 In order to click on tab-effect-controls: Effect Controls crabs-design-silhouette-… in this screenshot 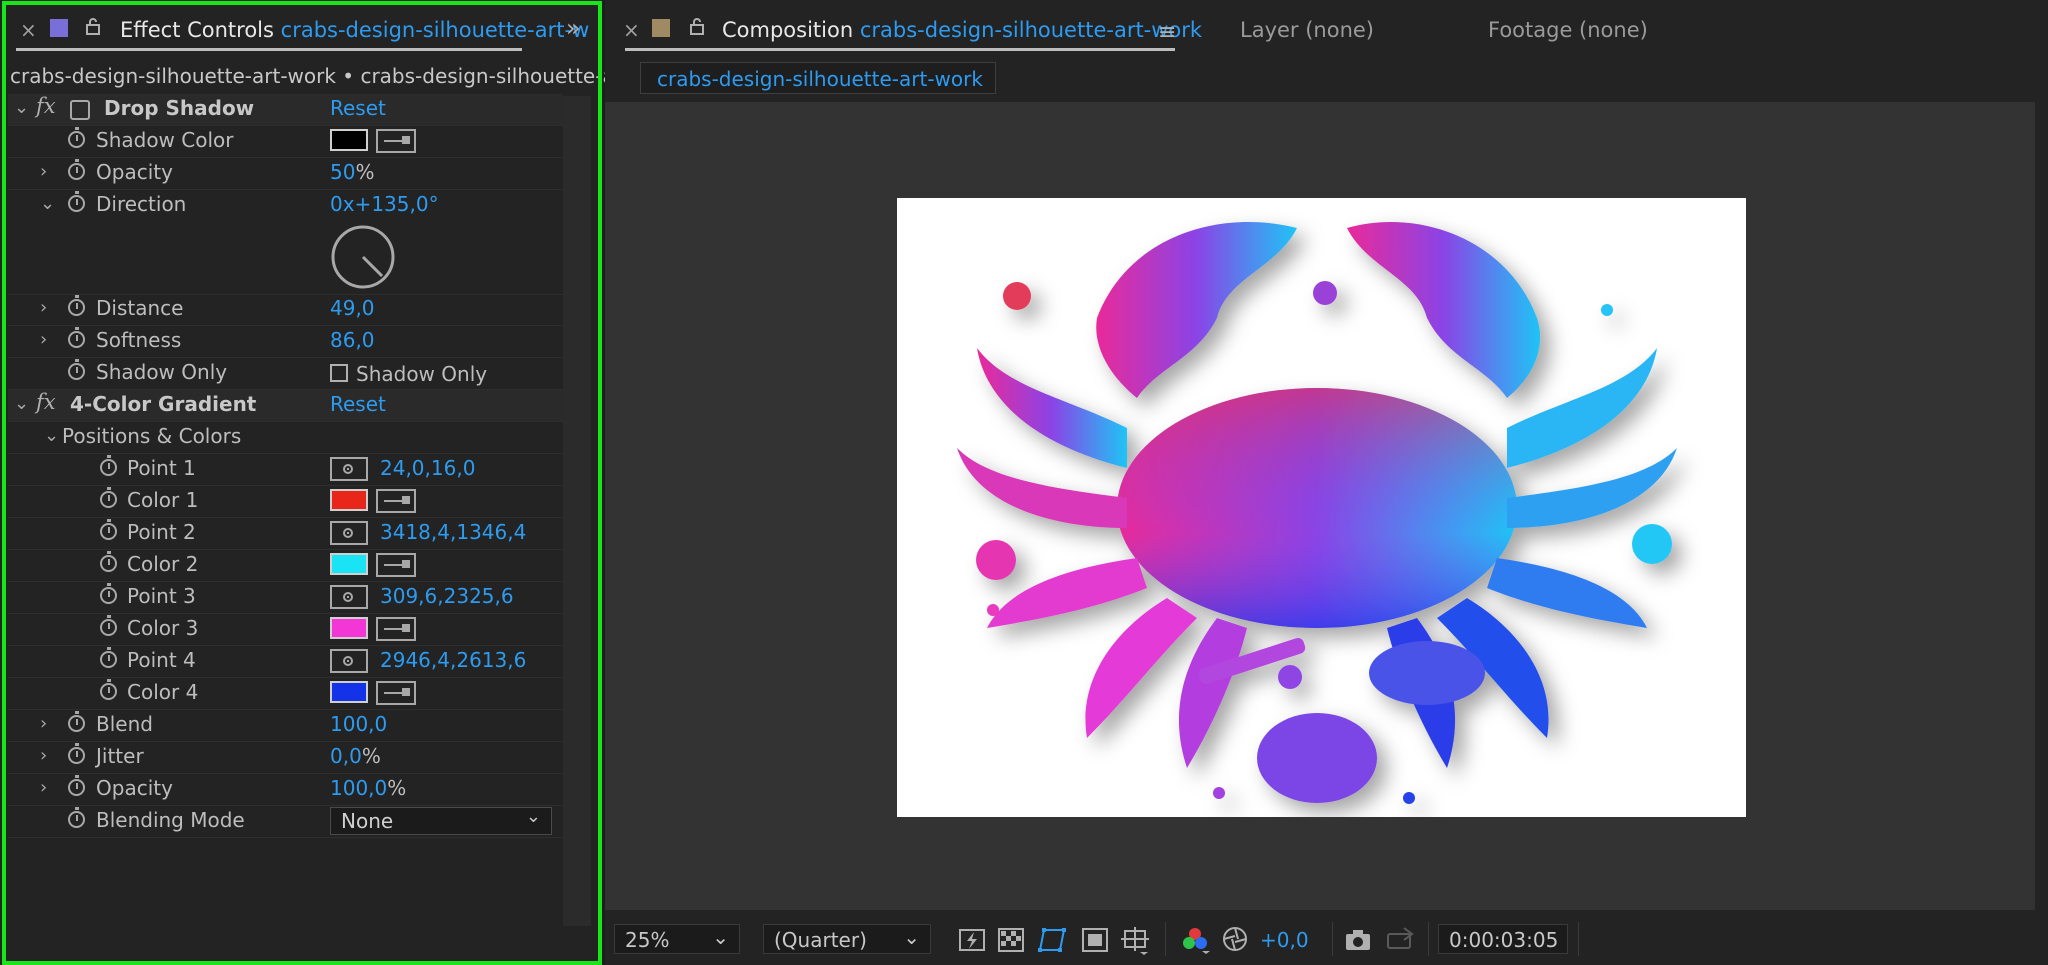, I will do `click(354, 30)`.